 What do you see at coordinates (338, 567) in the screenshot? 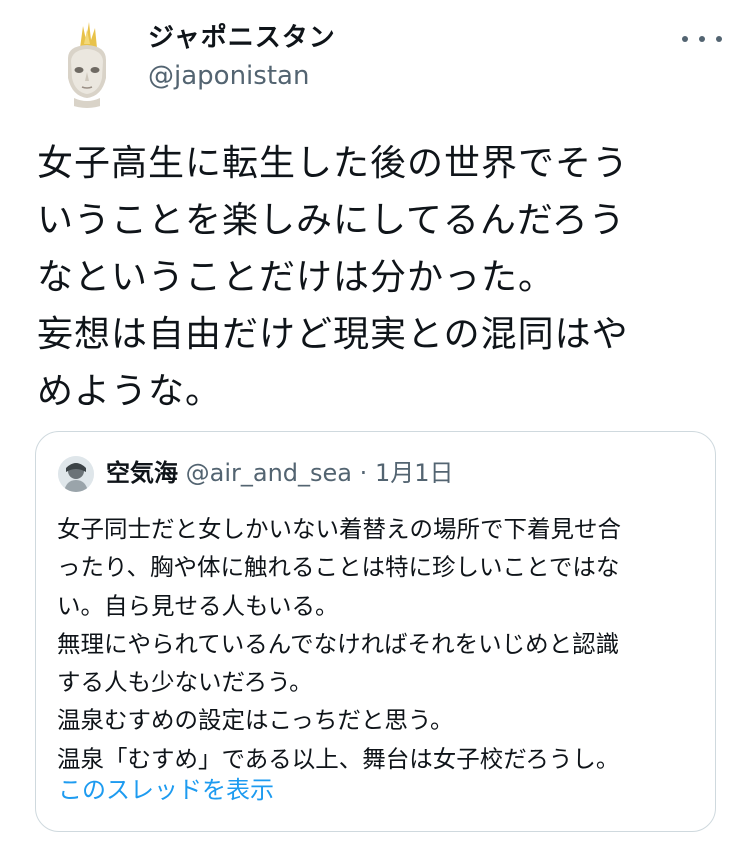
I see `quoted-text-line: ったり、胸や体に触れることは特に珍しいことではな` at bounding box center [338, 567].